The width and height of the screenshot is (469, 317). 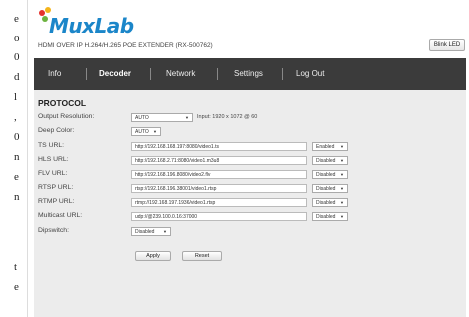 I want to click on dipswitch-value: Disabled, so click(x=145, y=232).